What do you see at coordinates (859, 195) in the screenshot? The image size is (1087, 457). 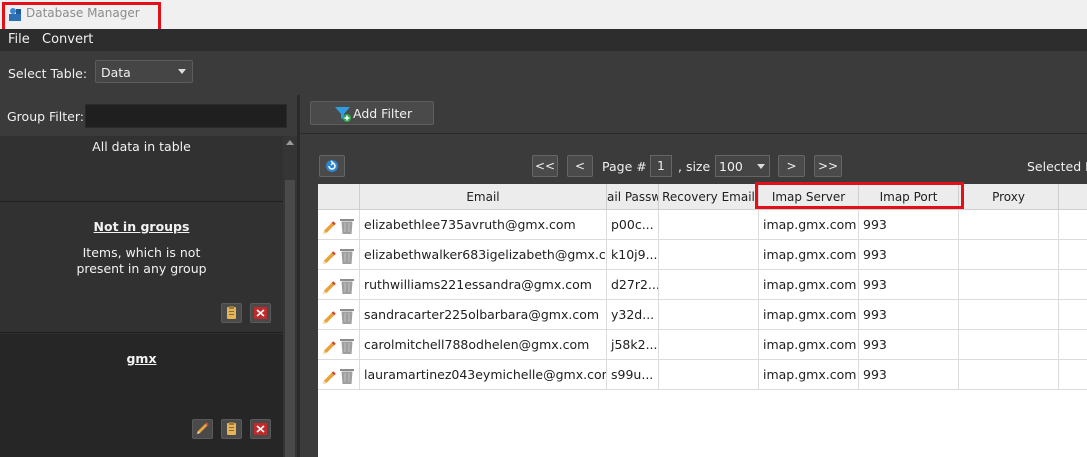 I see `imap-columns-highlight-box` at bounding box center [859, 195].